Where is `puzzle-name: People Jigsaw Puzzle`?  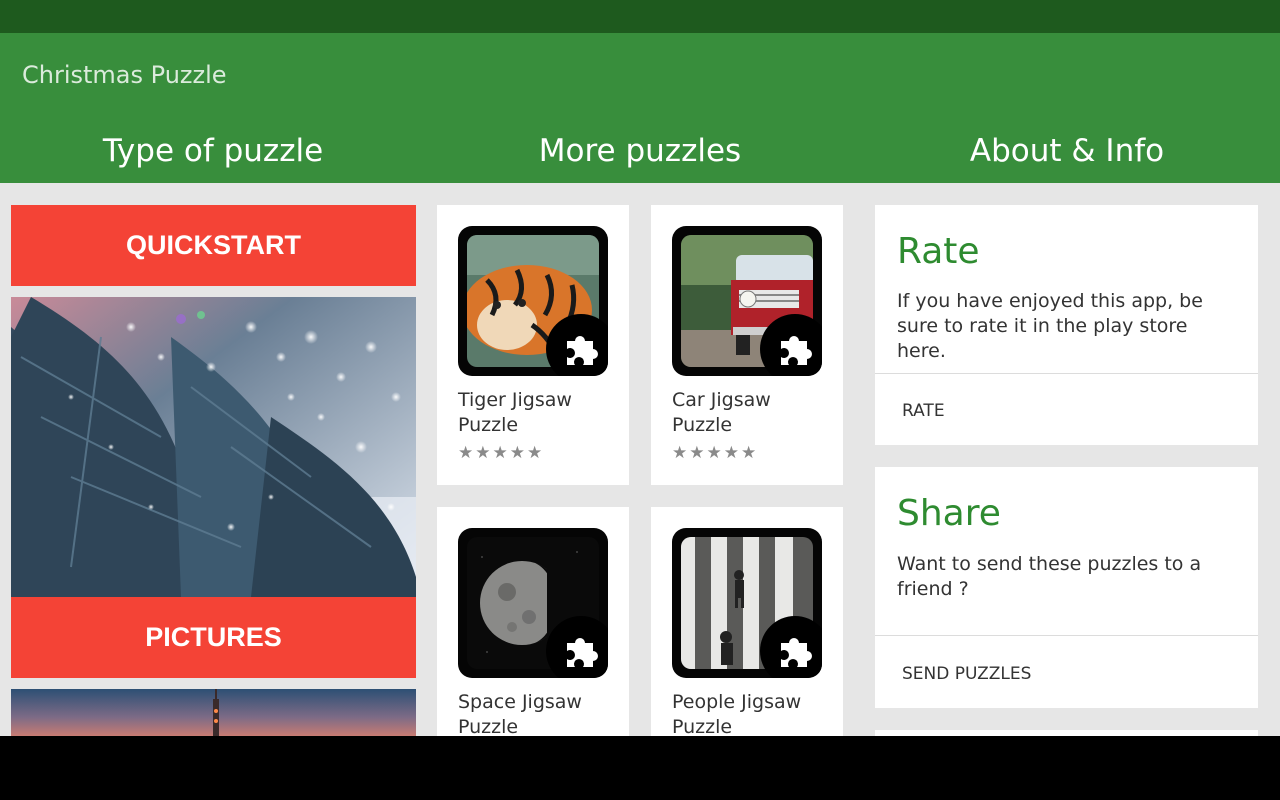
puzzle-name: People Jigsaw Puzzle is located at coordinates (737, 713).